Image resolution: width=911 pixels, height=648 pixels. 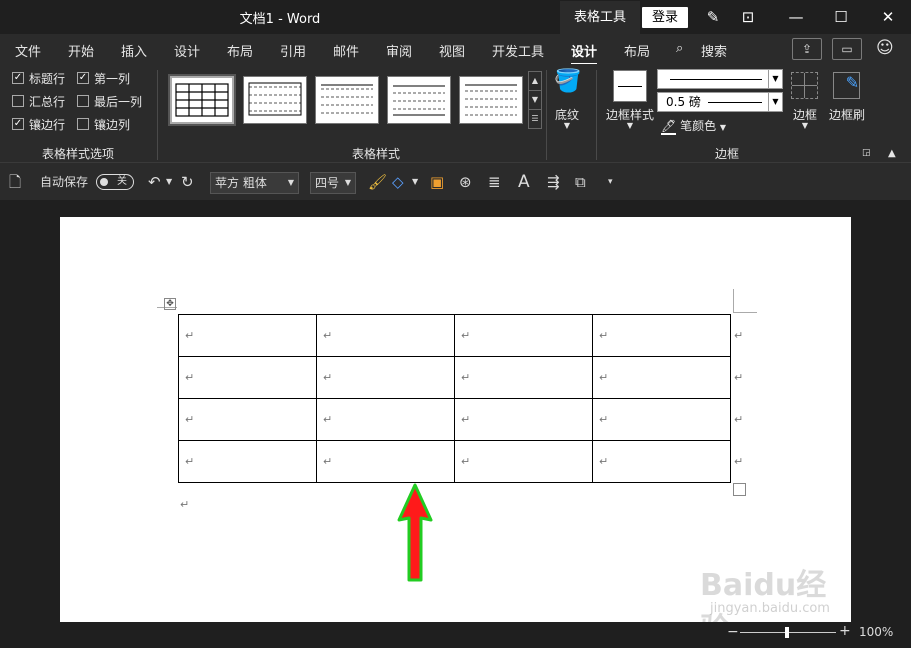 I want to click on text-effects-icon: A, so click(x=524, y=182).